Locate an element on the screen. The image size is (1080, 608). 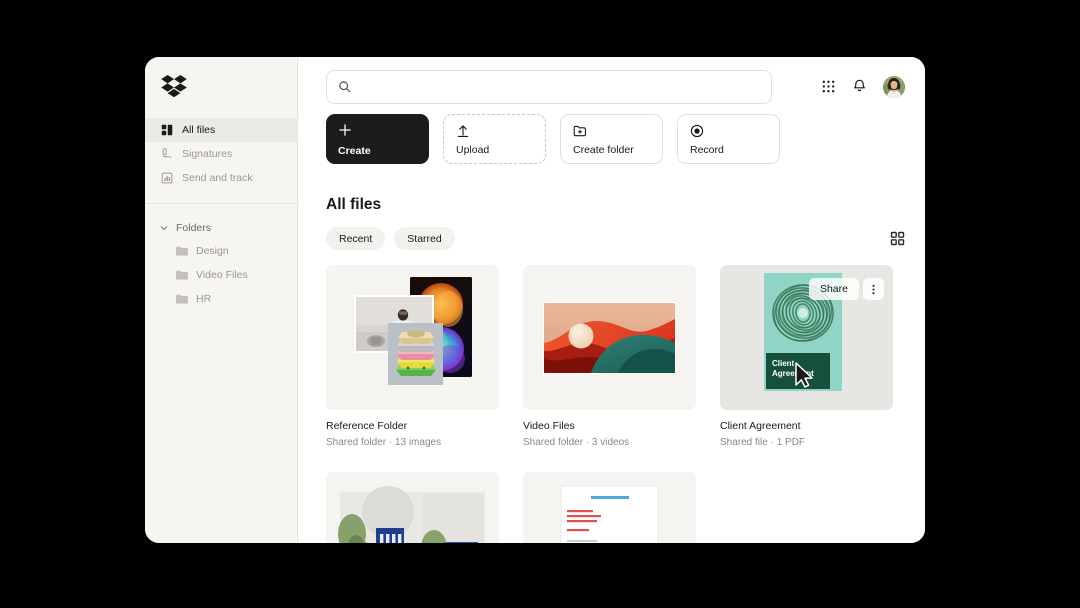
create-button-label: Create is located at coordinates (354, 151).